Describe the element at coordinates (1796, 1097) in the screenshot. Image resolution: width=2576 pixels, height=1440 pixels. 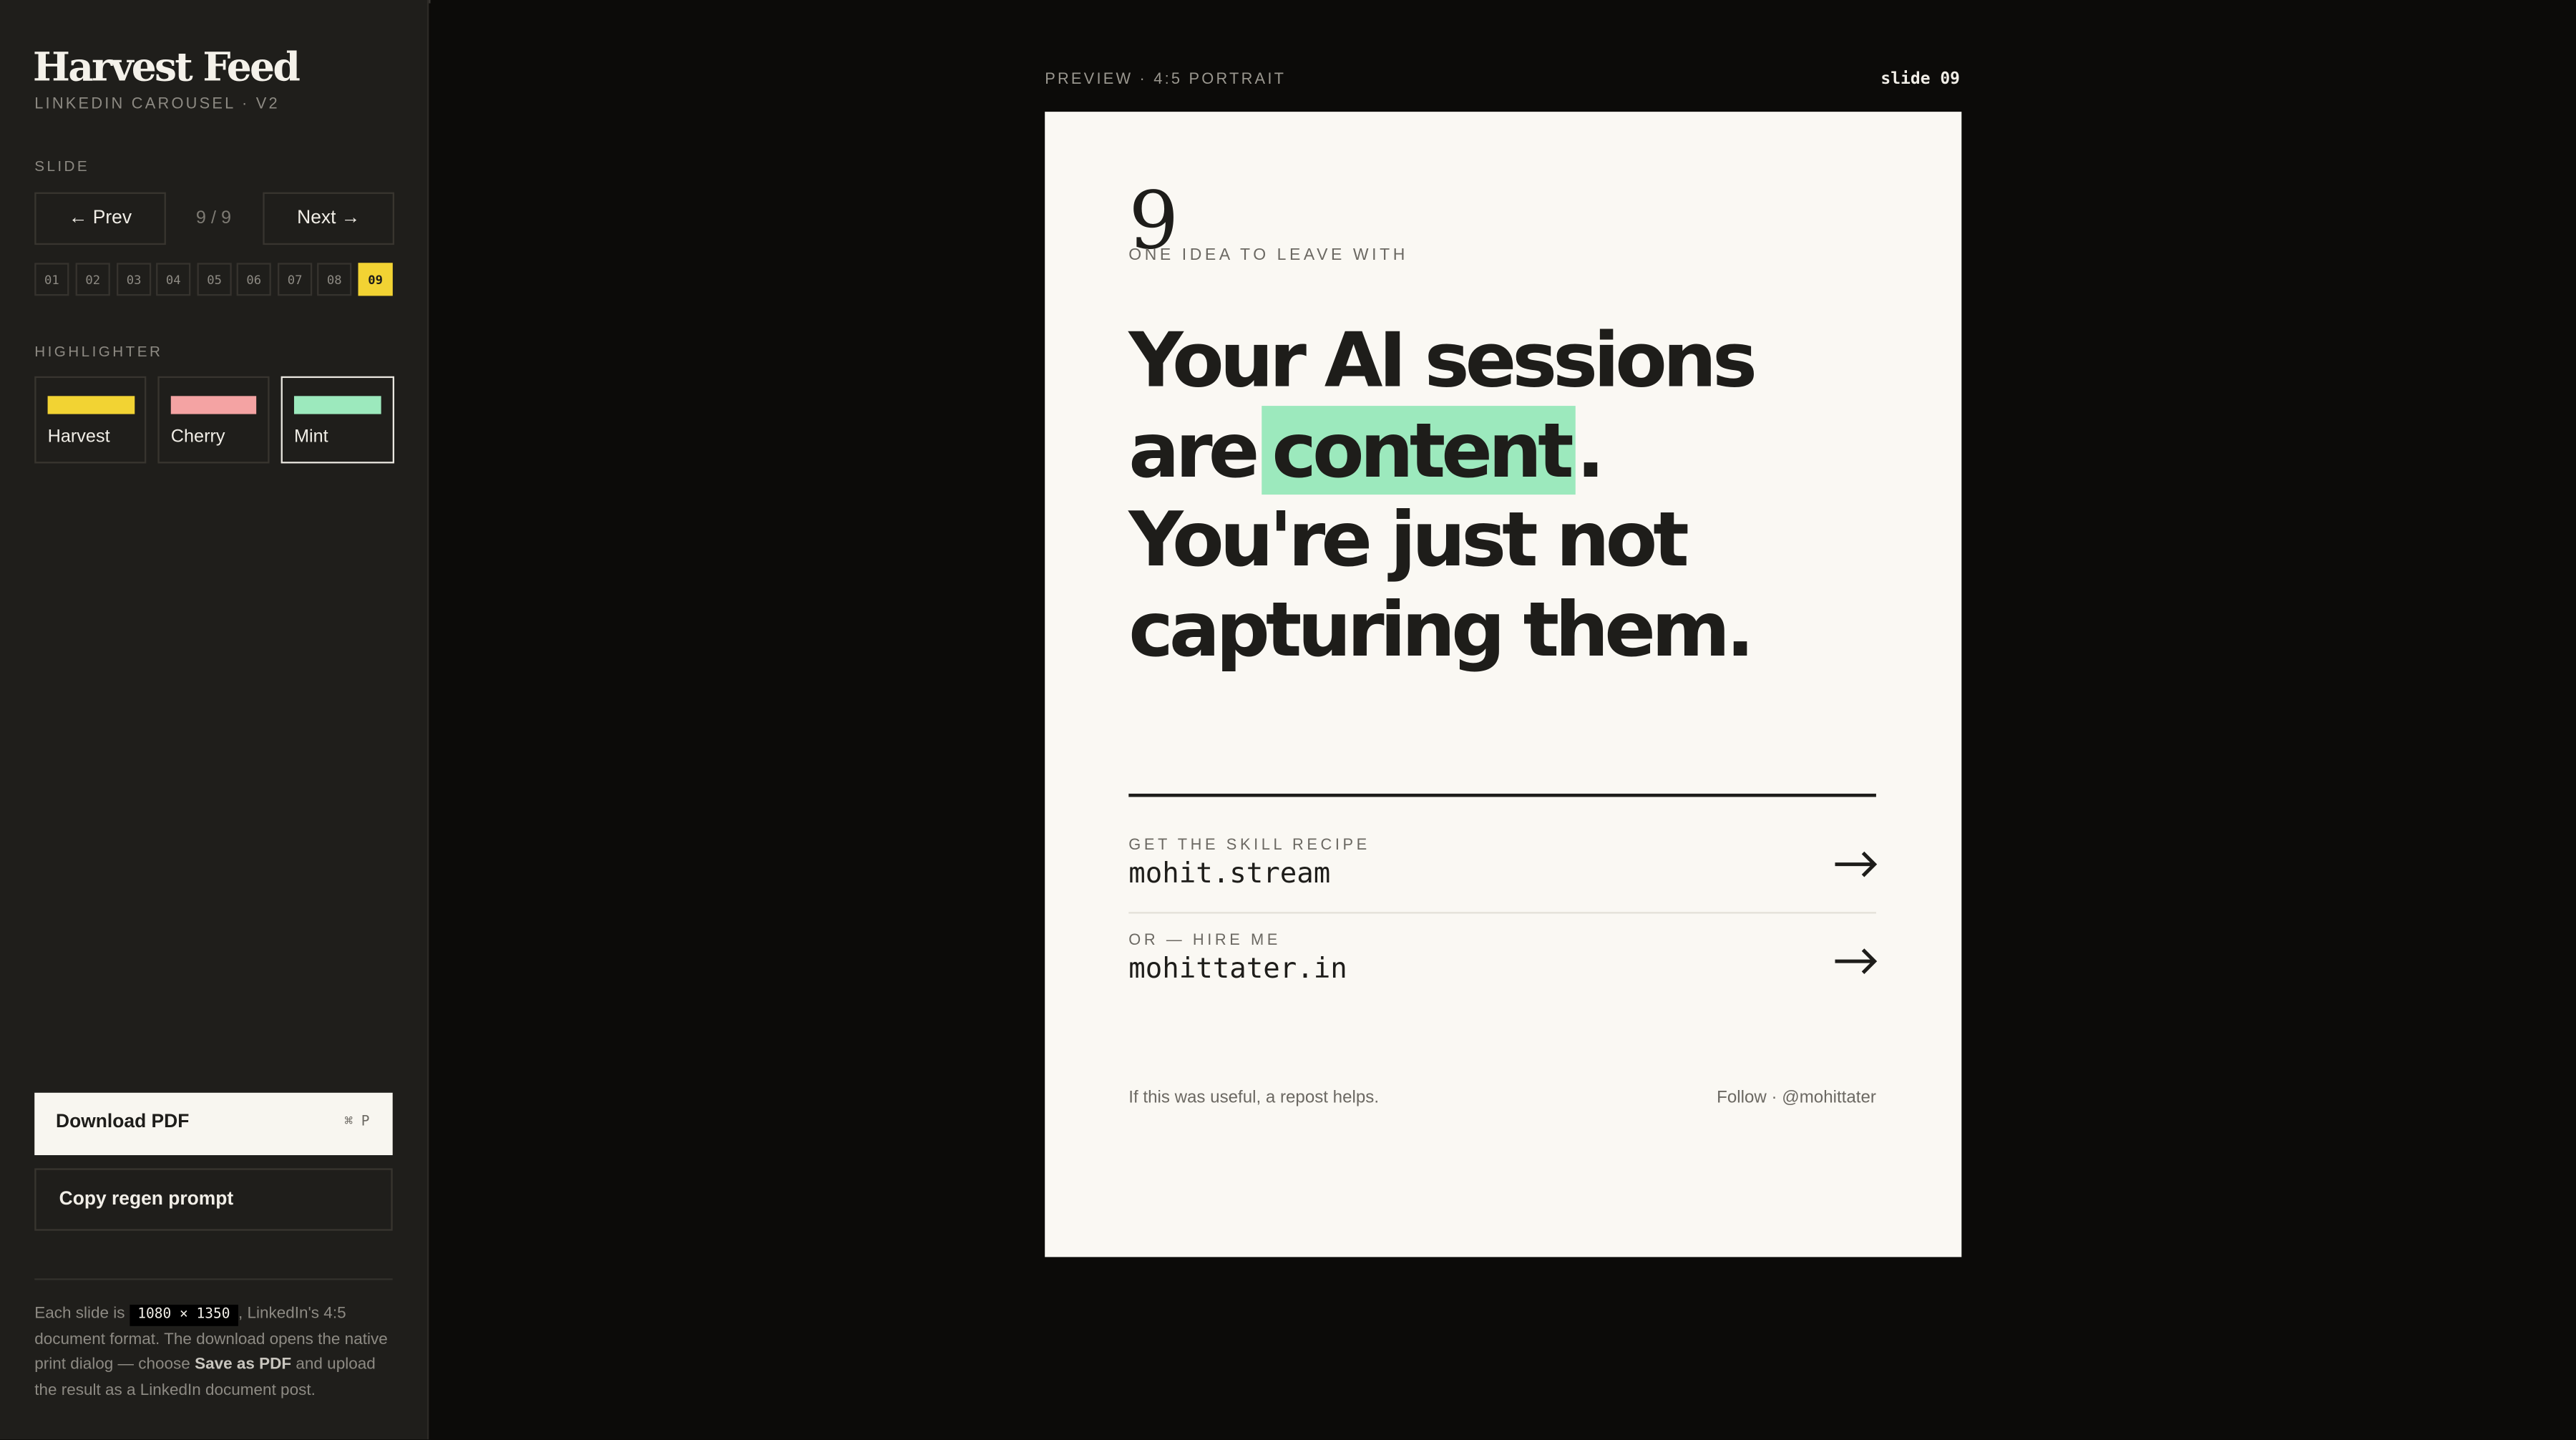
I see `footer-follow-text: Follow · @mohittater` at that location.